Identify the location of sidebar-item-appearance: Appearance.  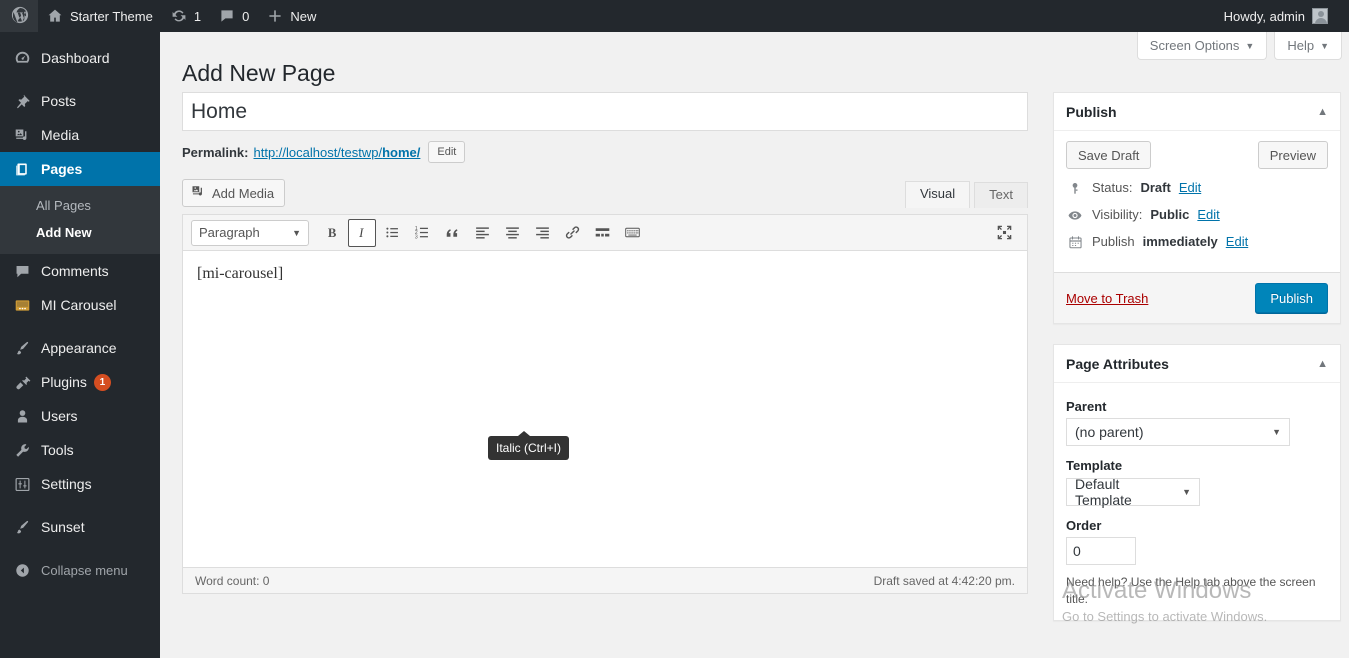
(80, 348).